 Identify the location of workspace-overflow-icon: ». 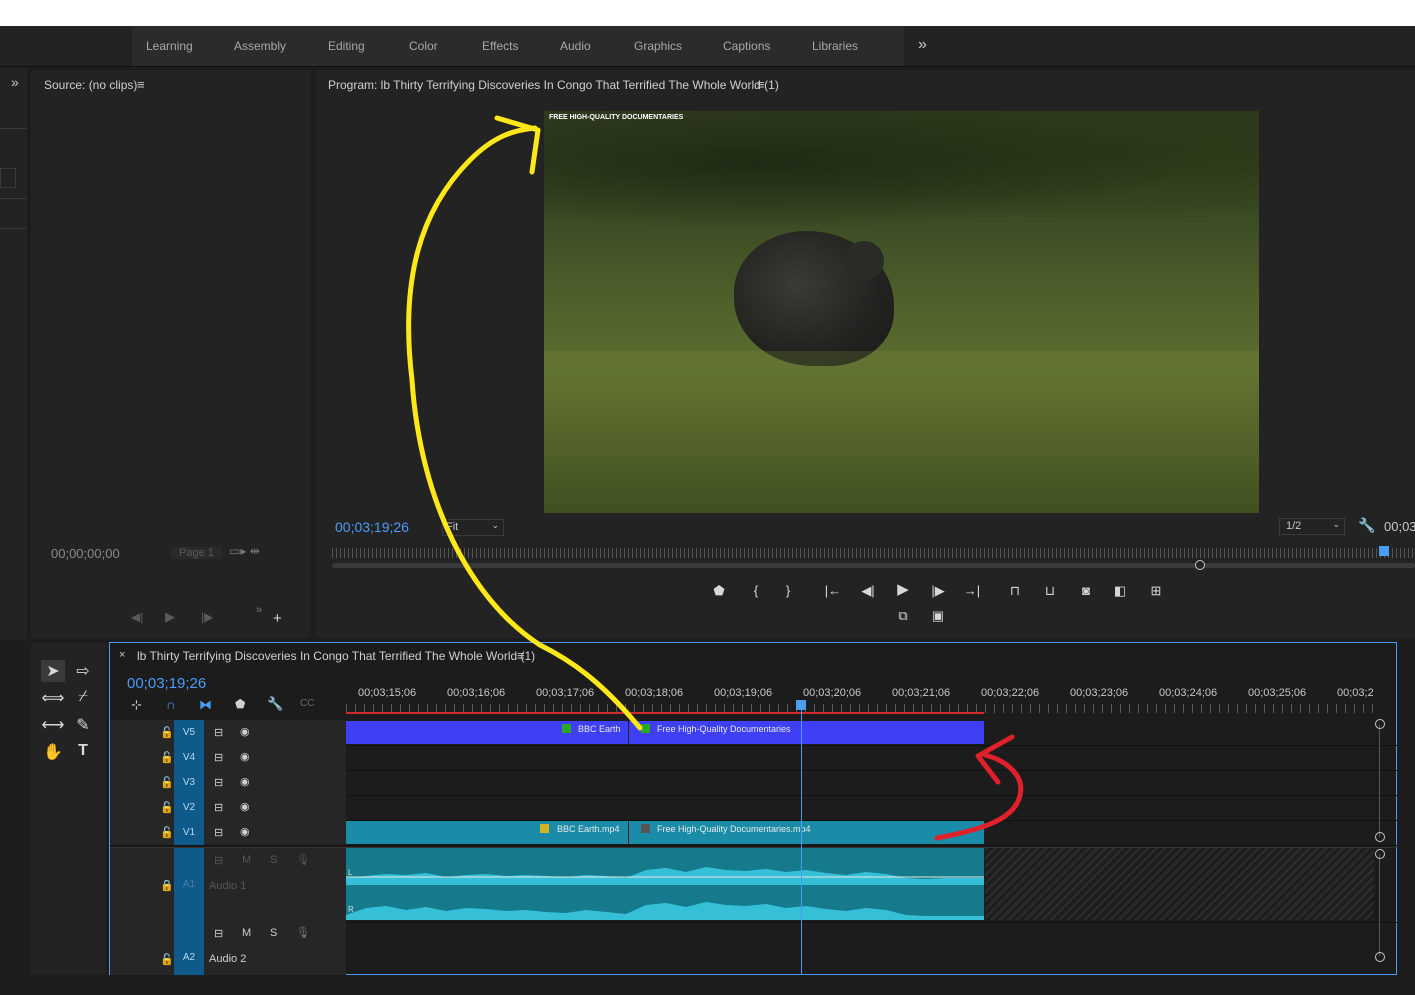
(922, 45).